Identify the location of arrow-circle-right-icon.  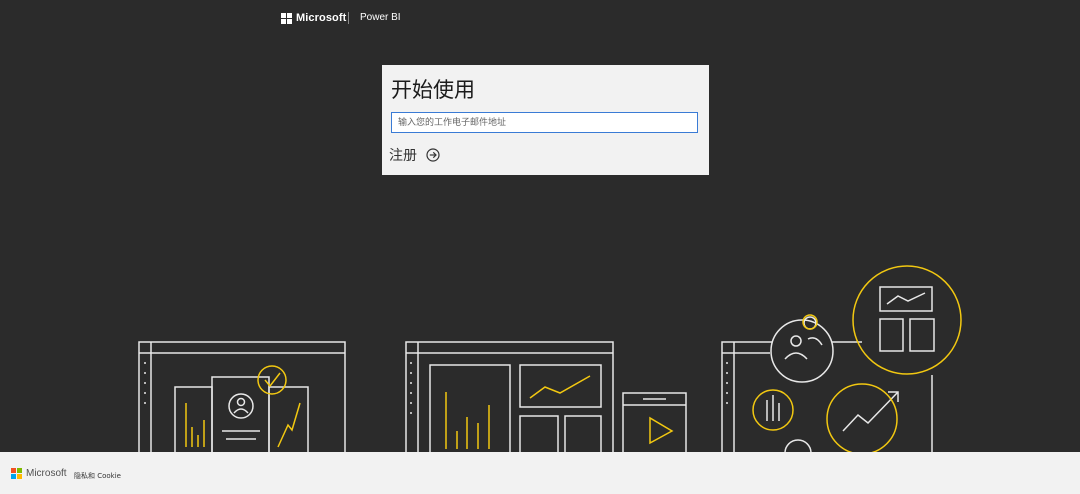
(433, 155).